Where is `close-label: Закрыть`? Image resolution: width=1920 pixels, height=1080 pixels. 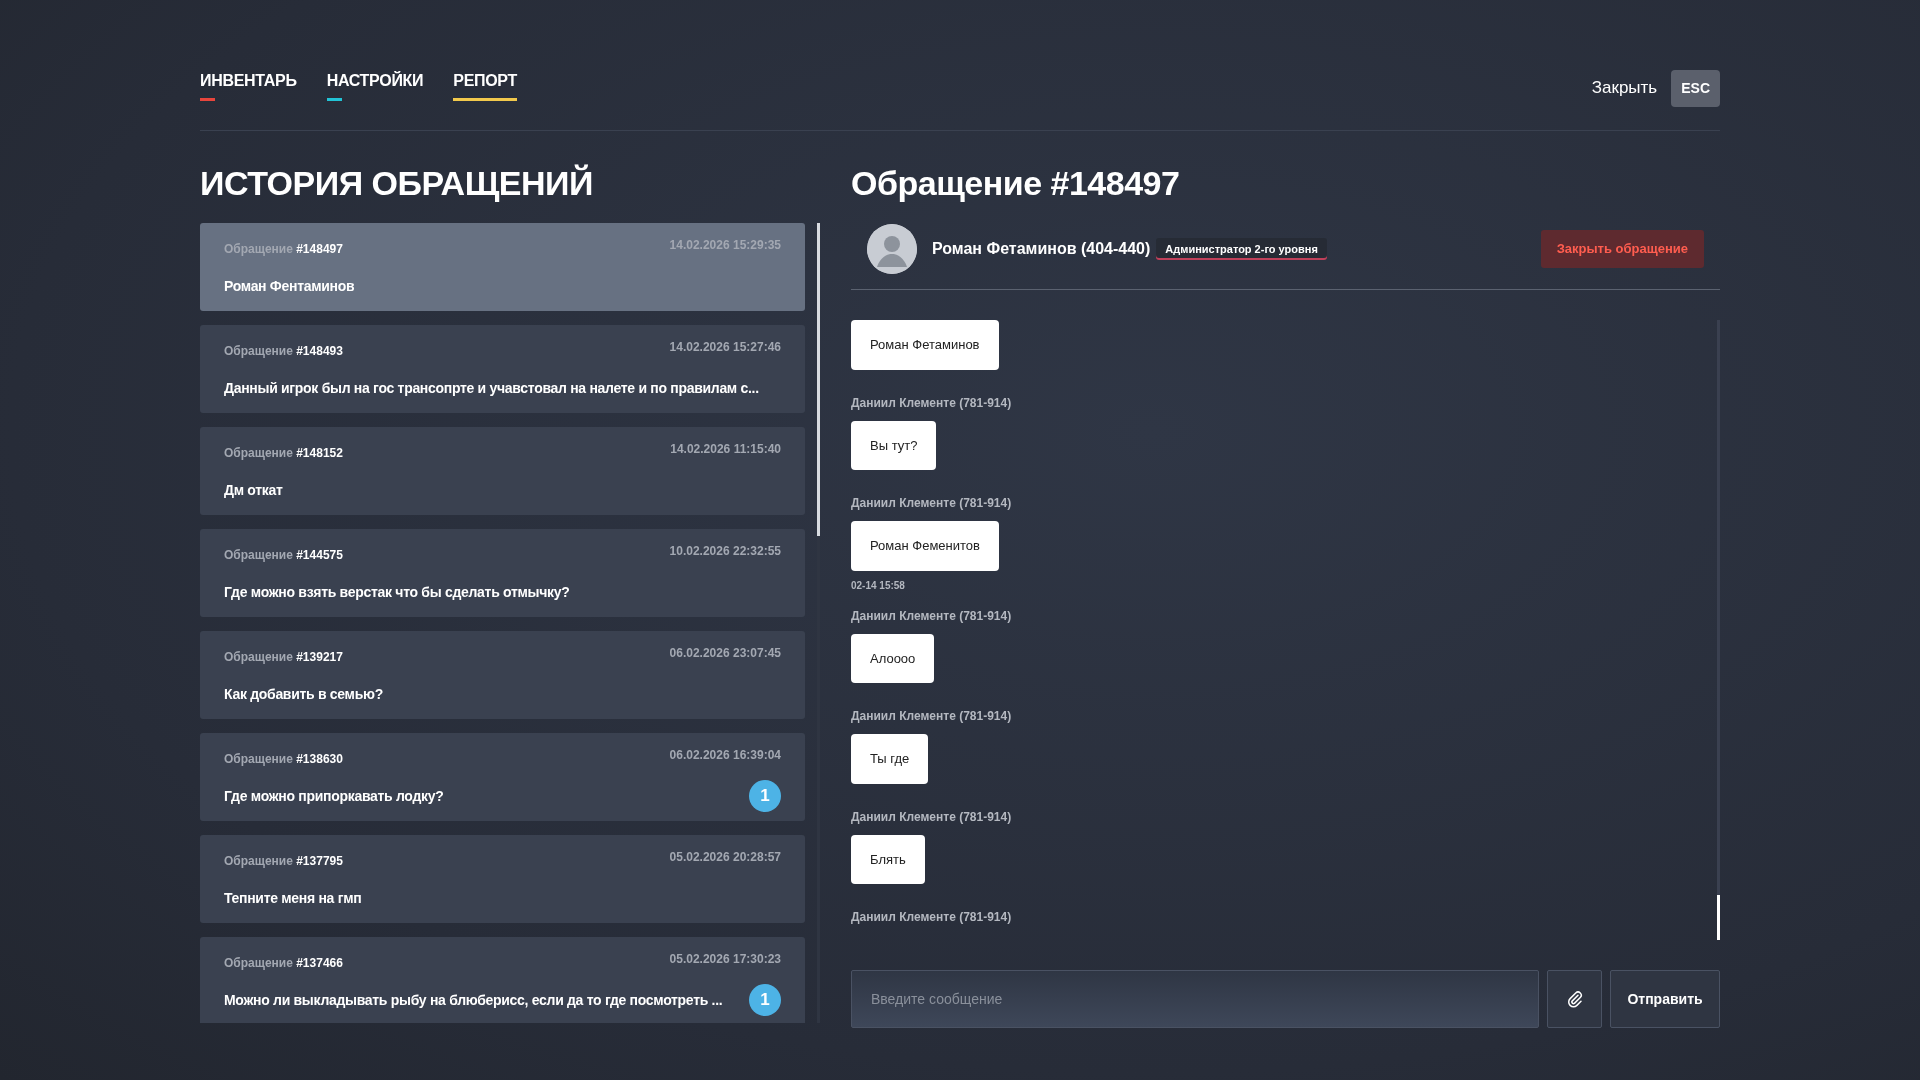 close-label: Закрыть is located at coordinates (1624, 88).